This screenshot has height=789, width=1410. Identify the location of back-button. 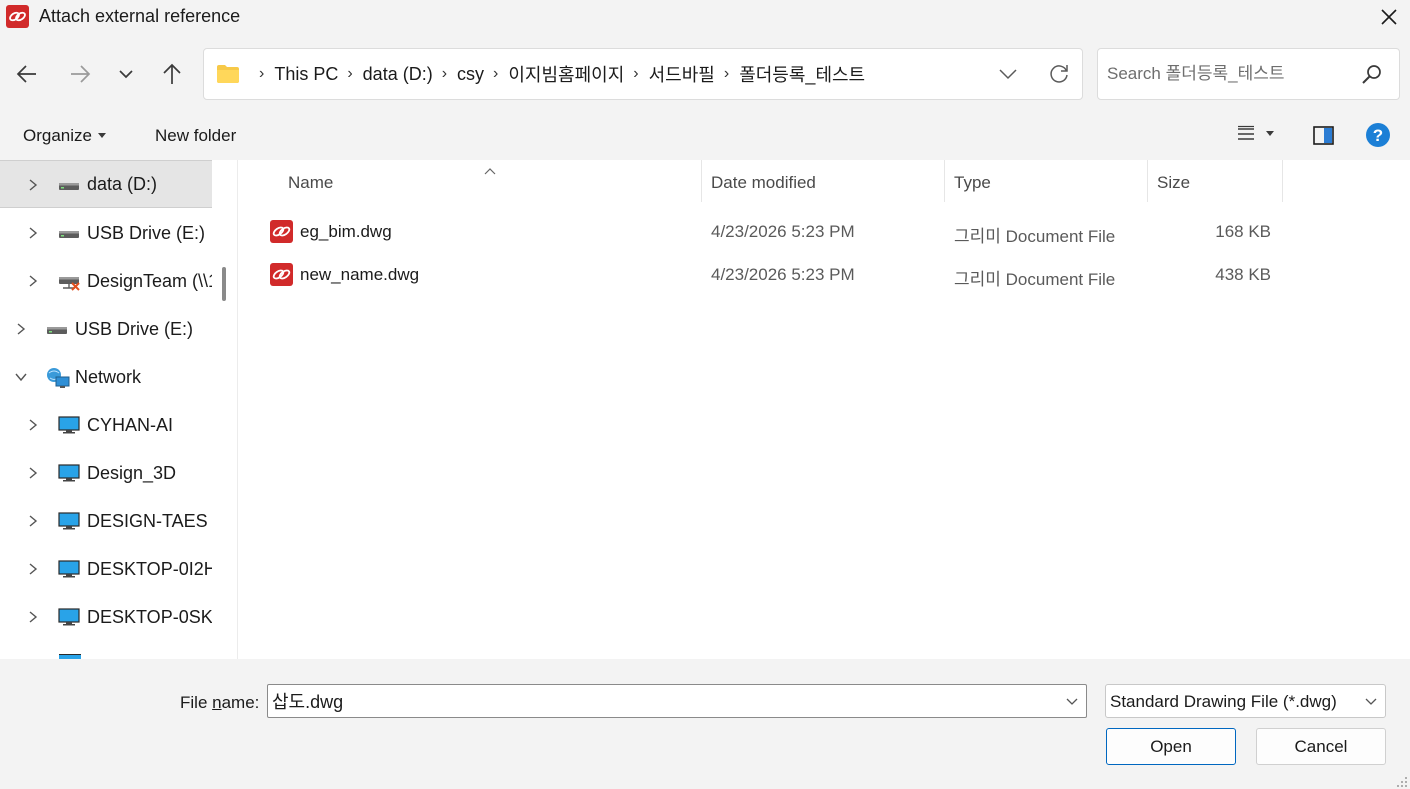
(27, 74).